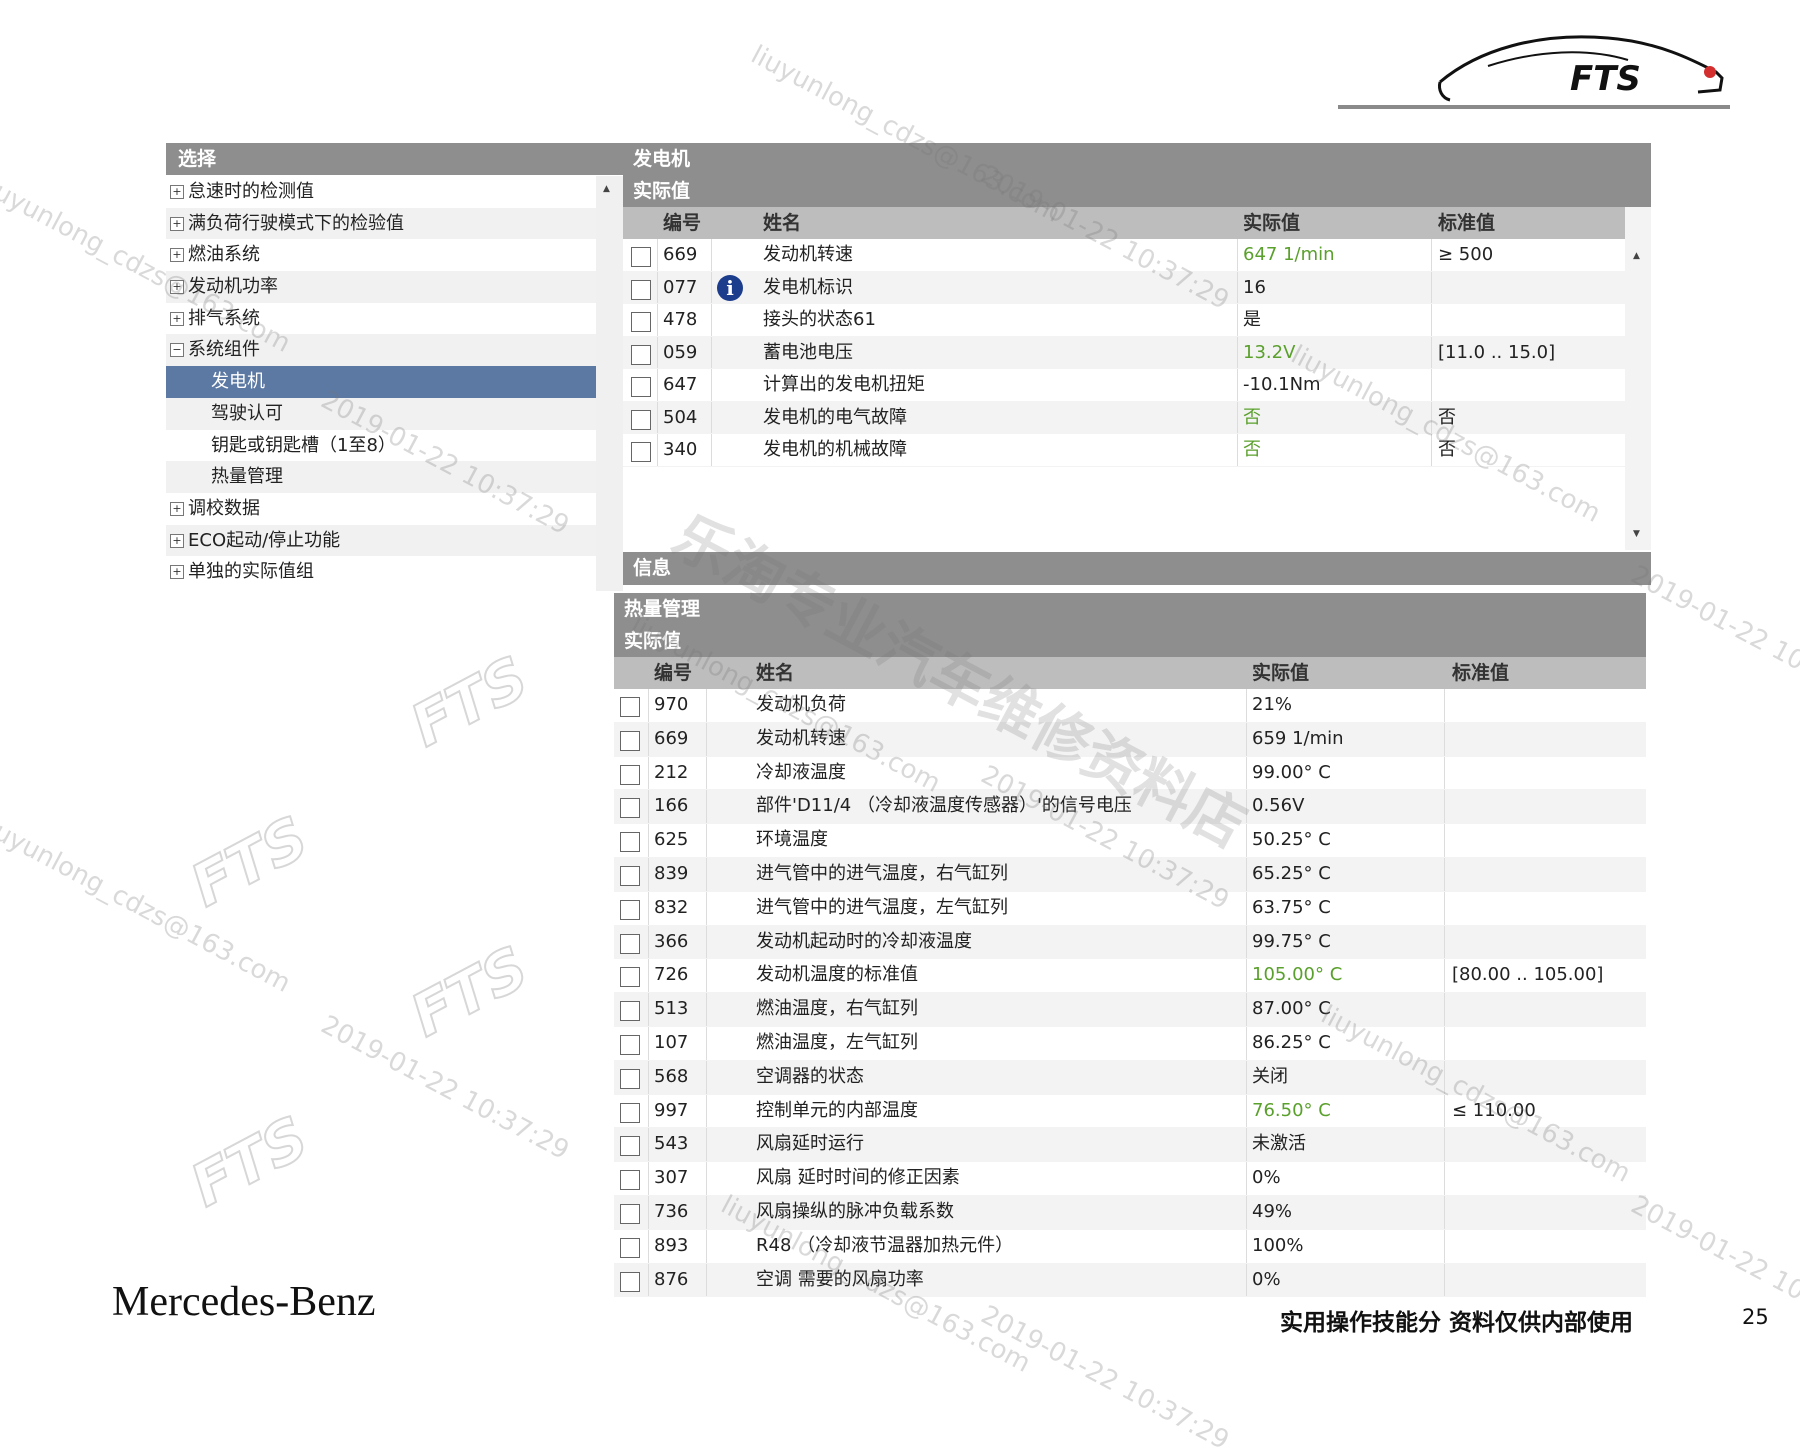 The height and width of the screenshot is (1456, 1800). What do you see at coordinates (1130, 841) in the screenshot?
I see `table-row: 625 环境温度 50.25° C` at bounding box center [1130, 841].